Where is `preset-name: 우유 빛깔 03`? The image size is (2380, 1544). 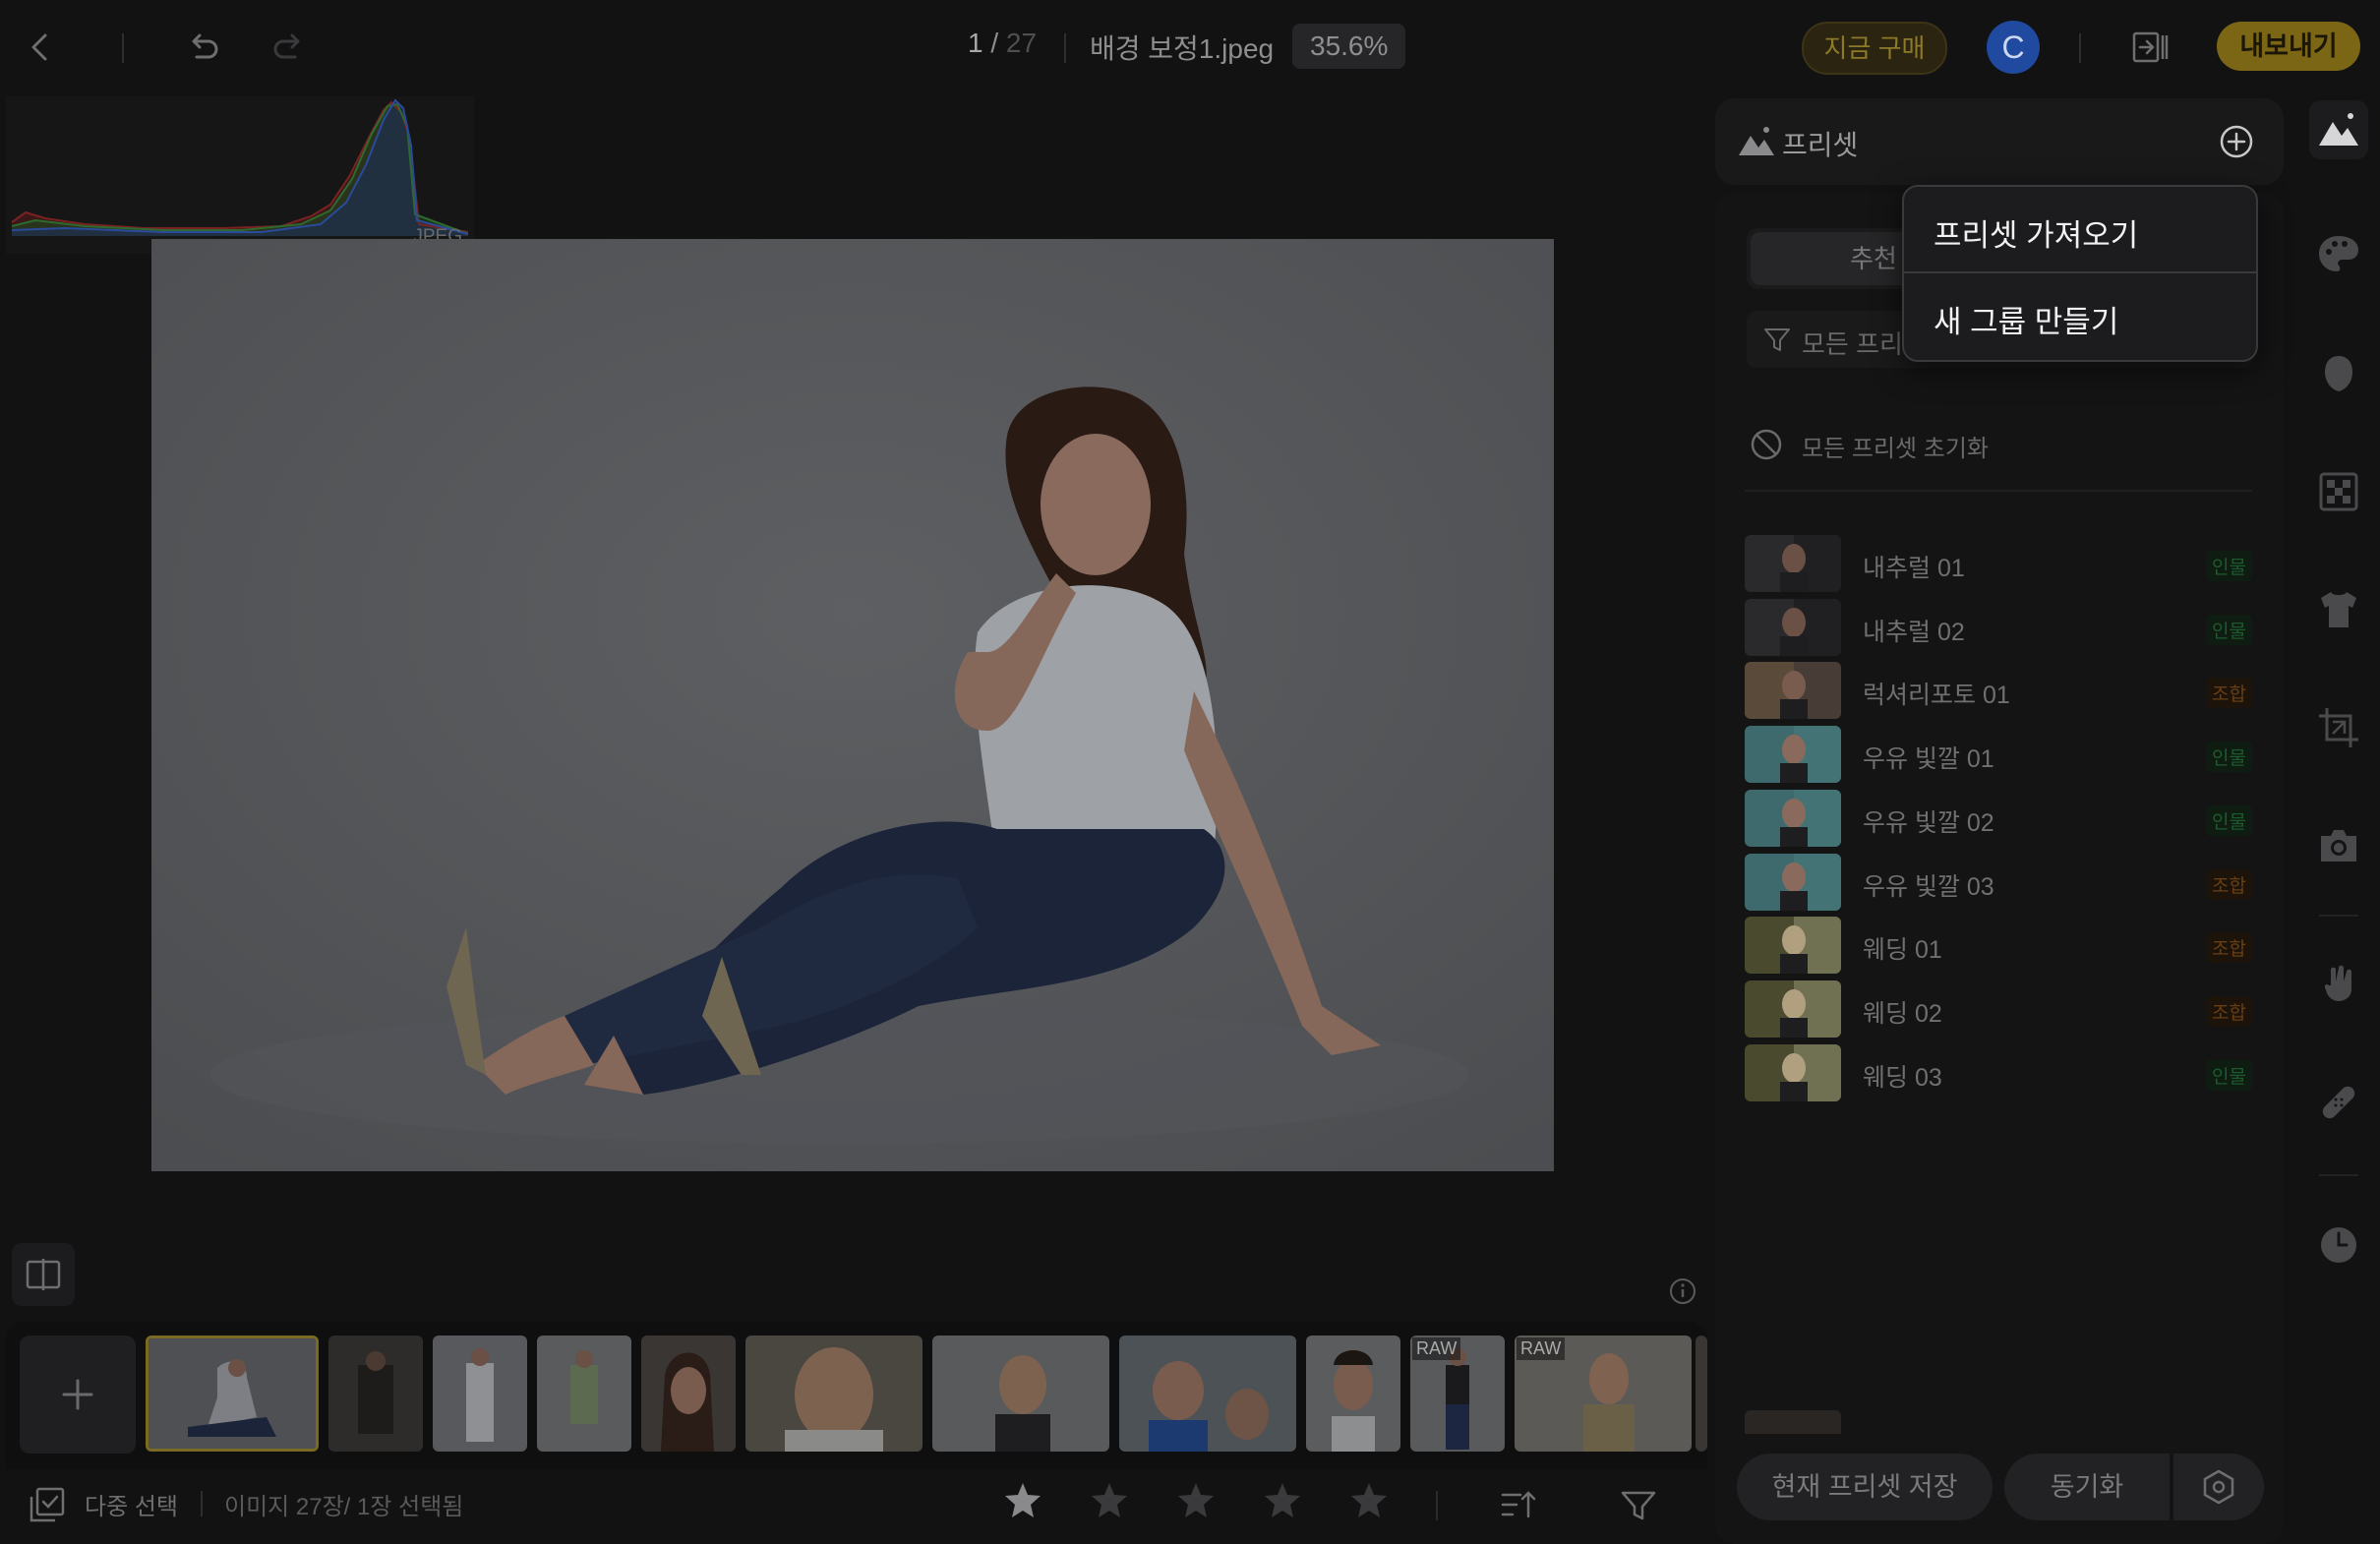 preset-name: 우유 빛깔 03 is located at coordinates (1928, 886).